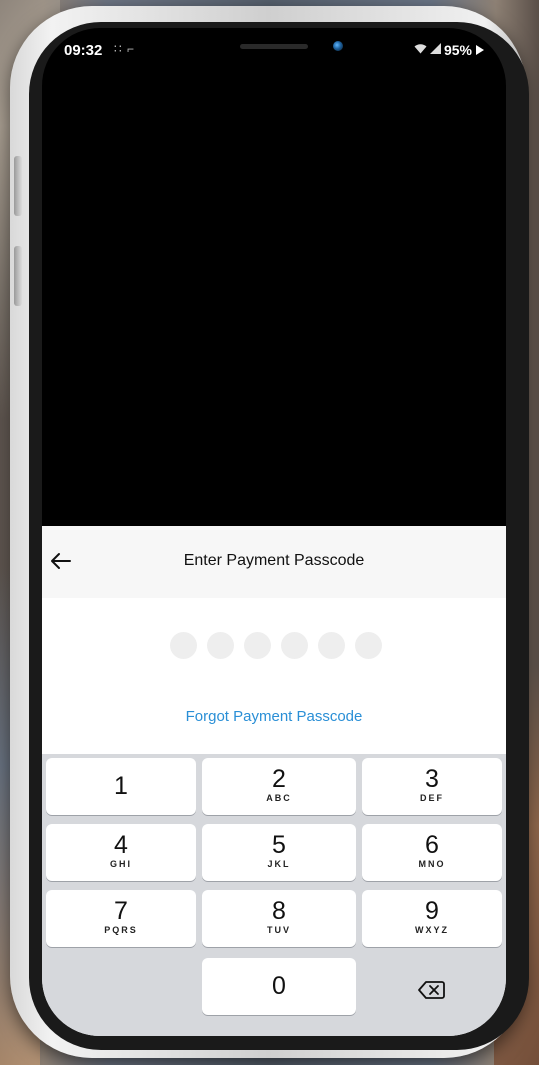 The width and height of the screenshot is (539, 1065). Describe the element at coordinates (272, 51) in the screenshot. I see `notch` at that location.